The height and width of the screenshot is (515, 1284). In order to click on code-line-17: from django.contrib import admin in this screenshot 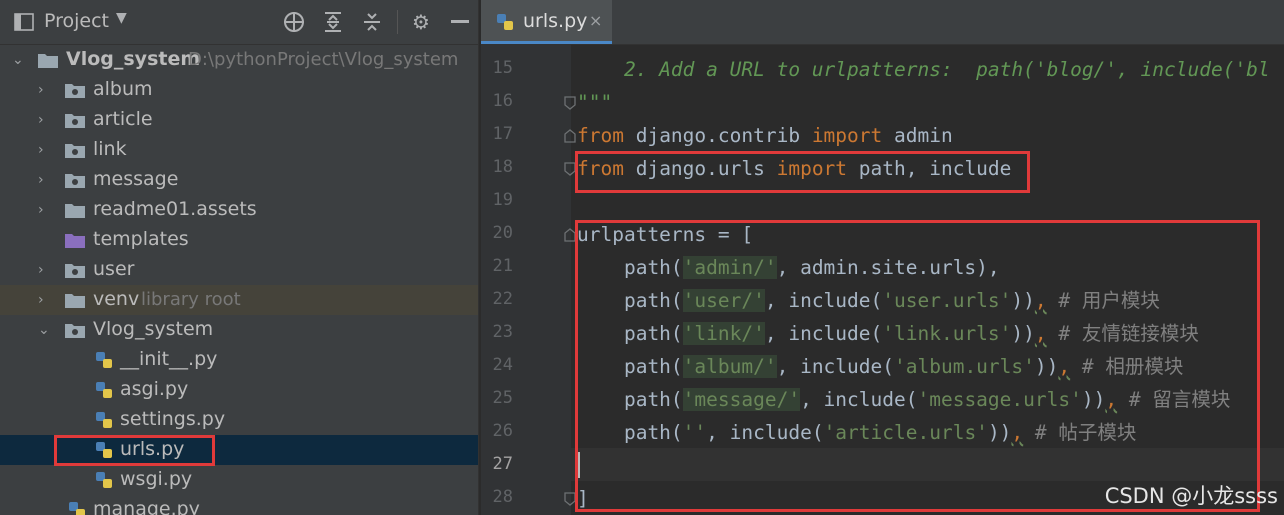, I will do `click(765, 135)`.